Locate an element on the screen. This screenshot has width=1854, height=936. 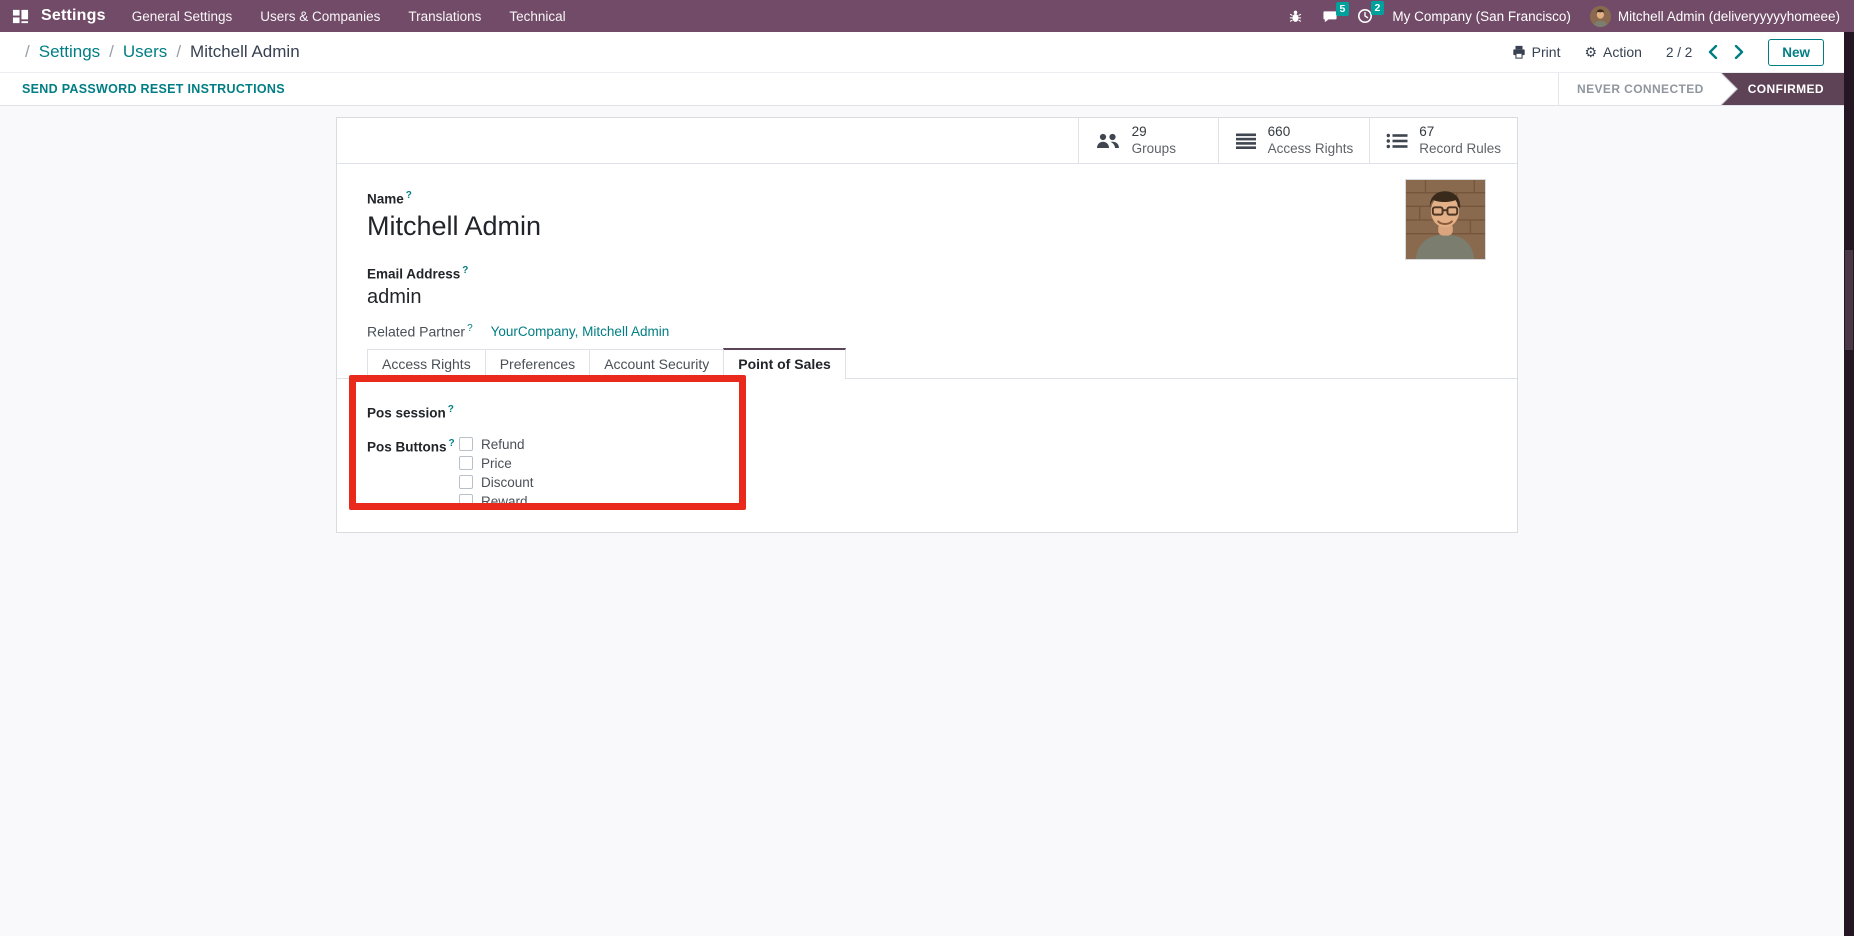
breadcrumb-item: Settings is located at coordinates (58, 52).